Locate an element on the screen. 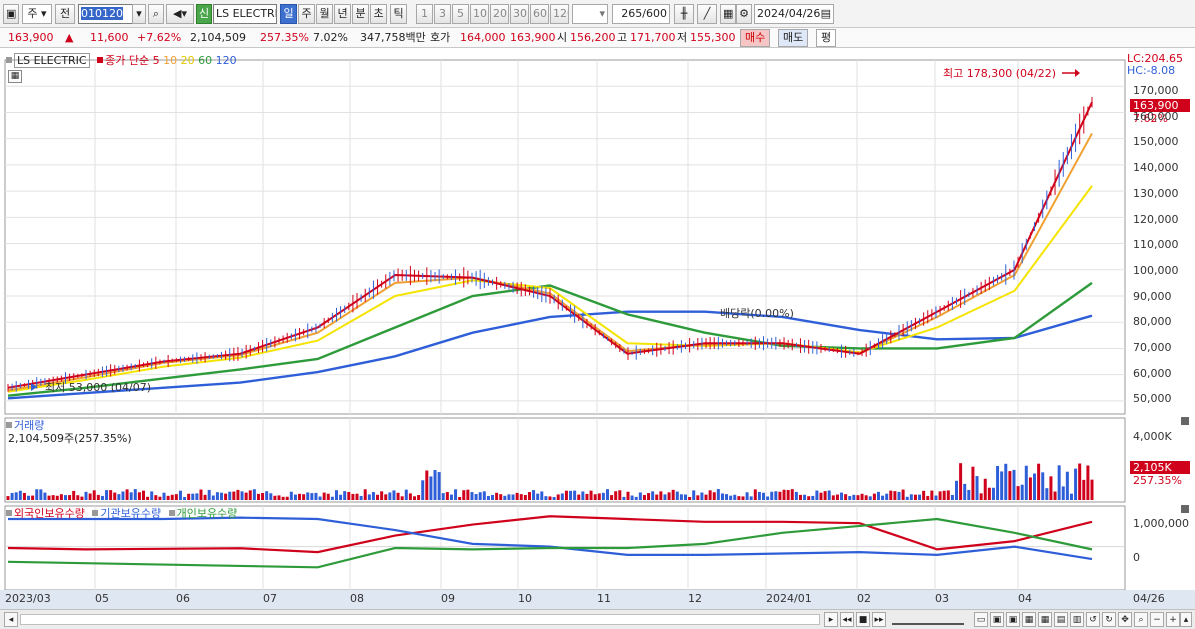  sell-button: 매도 is located at coordinates (793, 38).